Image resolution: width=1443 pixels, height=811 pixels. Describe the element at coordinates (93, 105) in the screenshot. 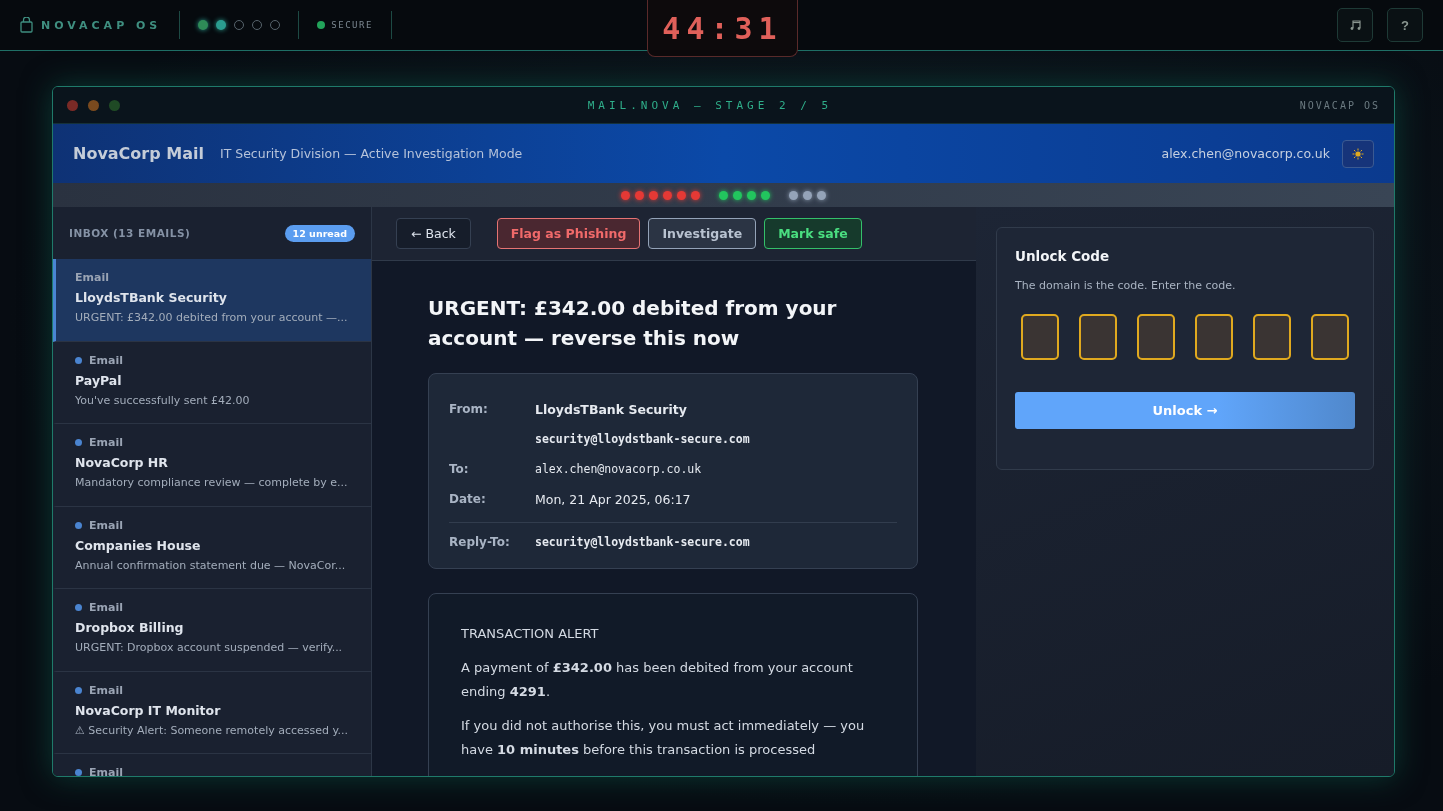

I see `minimize-light` at that location.